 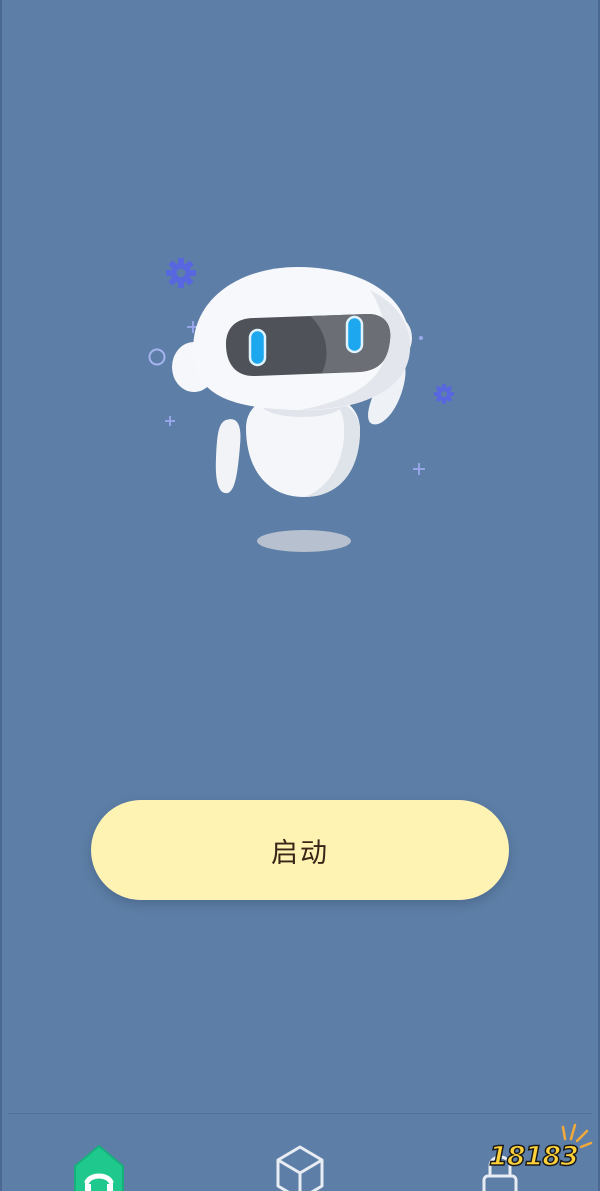 What do you see at coordinates (257, 347) in the screenshot?
I see `robot-left-eye` at bounding box center [257, 347].